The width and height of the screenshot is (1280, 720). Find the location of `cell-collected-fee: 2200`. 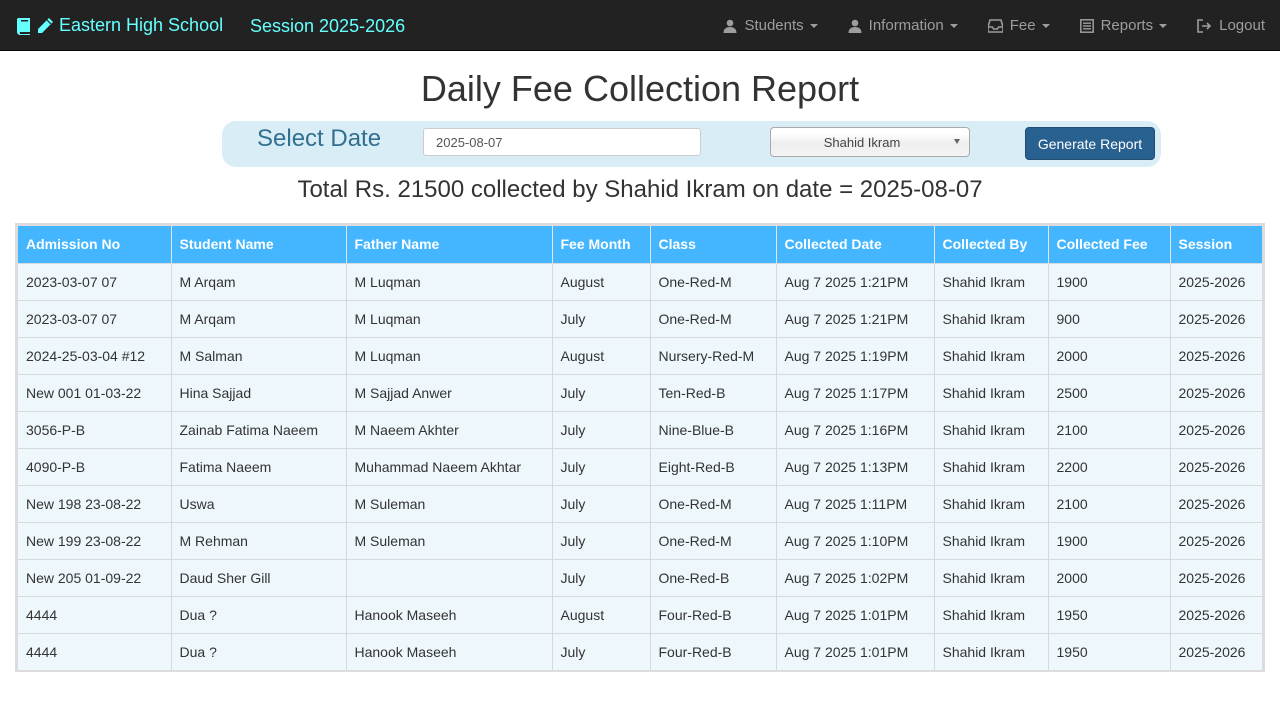

cell-collected-fee: 2200 is located at coordinates (1109, 466).